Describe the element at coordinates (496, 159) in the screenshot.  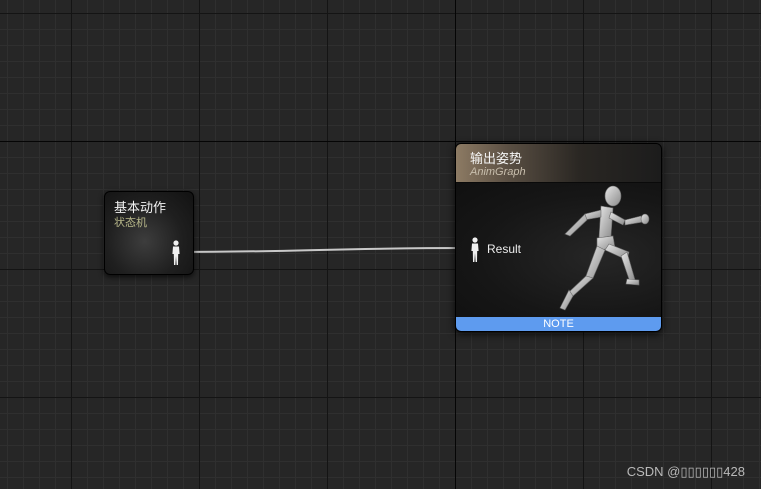
I see `output-pose-title: 输出姿势` at that location.